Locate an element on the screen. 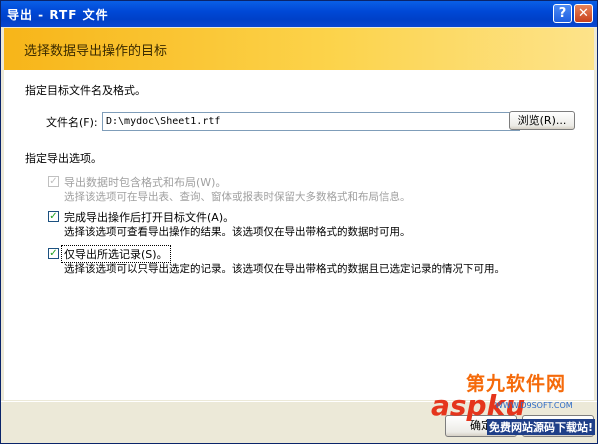  header-banner: 选择数据导出操作的目标 is located at coordinates (299, 49).